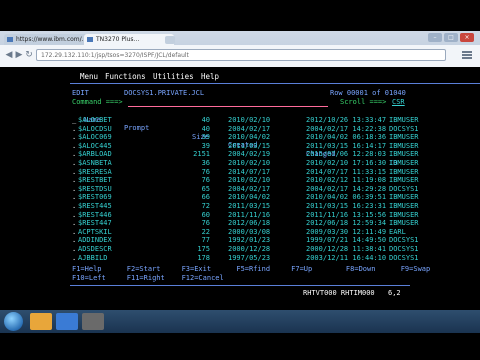 The height and width of the screenshot is (360, 480). I want to click on member-name: $ASNBETA, so click(95, 163).